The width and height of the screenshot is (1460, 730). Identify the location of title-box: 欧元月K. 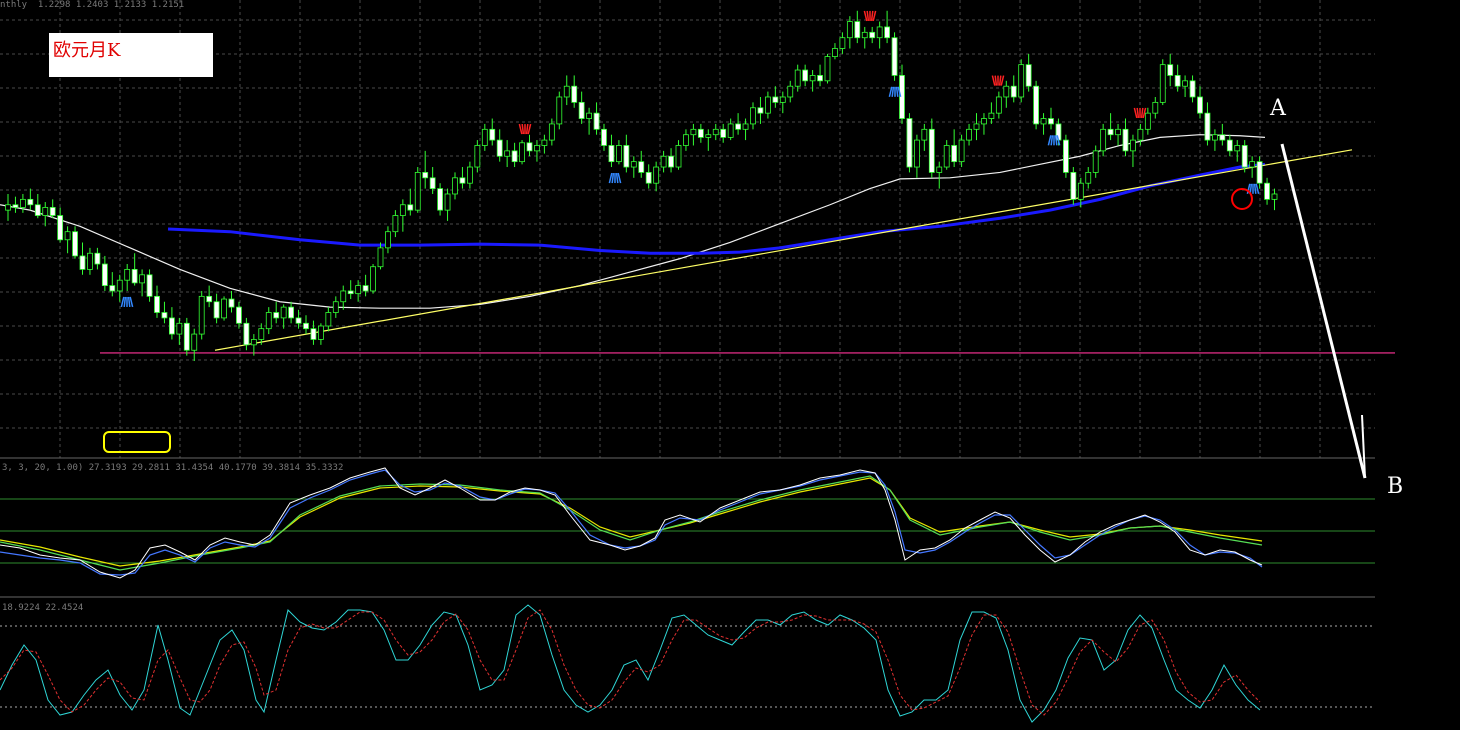
(131, 55).